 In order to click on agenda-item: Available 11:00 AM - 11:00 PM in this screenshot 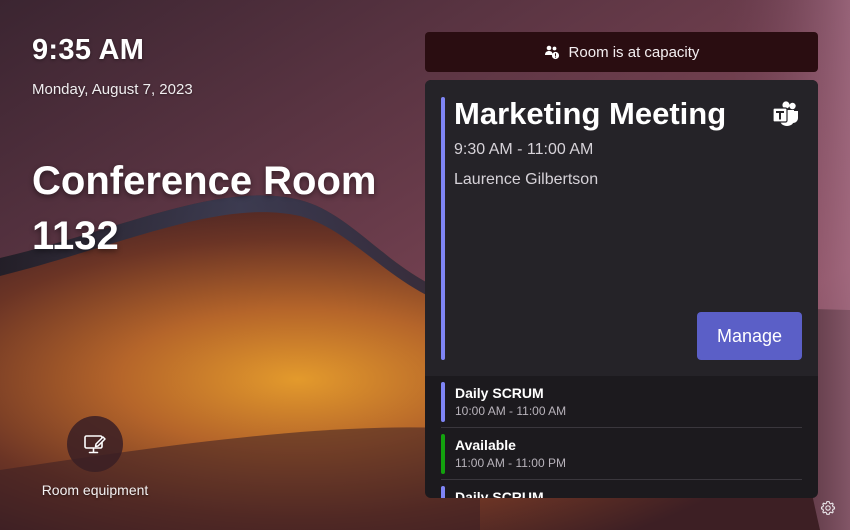, I will do `click(621, 454)`.